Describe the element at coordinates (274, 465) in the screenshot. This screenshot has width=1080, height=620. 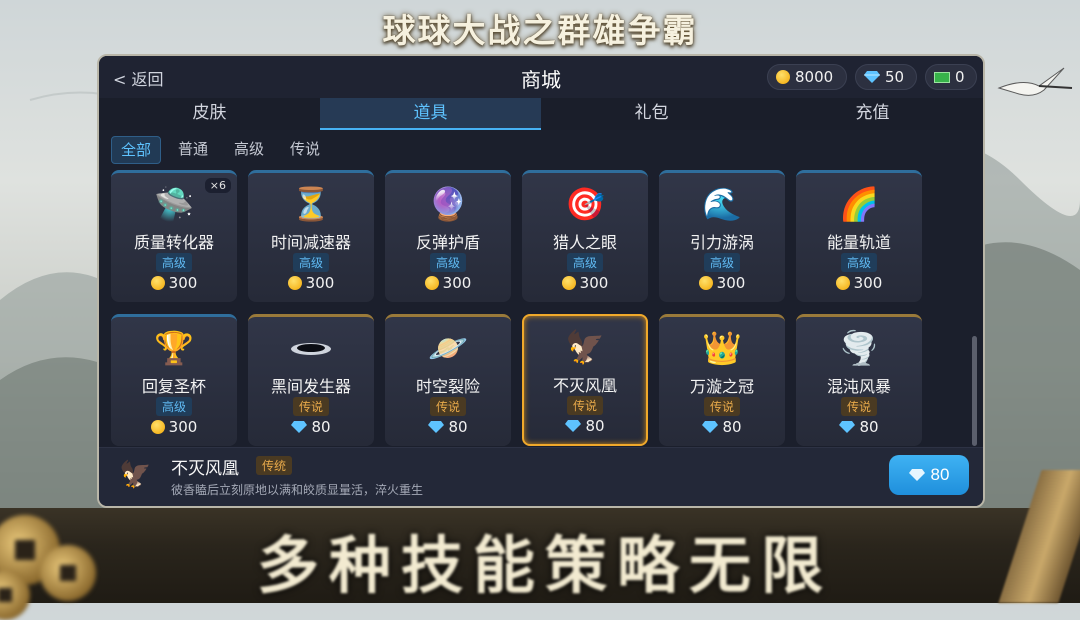
I see `selected-item-tier: 传统` at that location.